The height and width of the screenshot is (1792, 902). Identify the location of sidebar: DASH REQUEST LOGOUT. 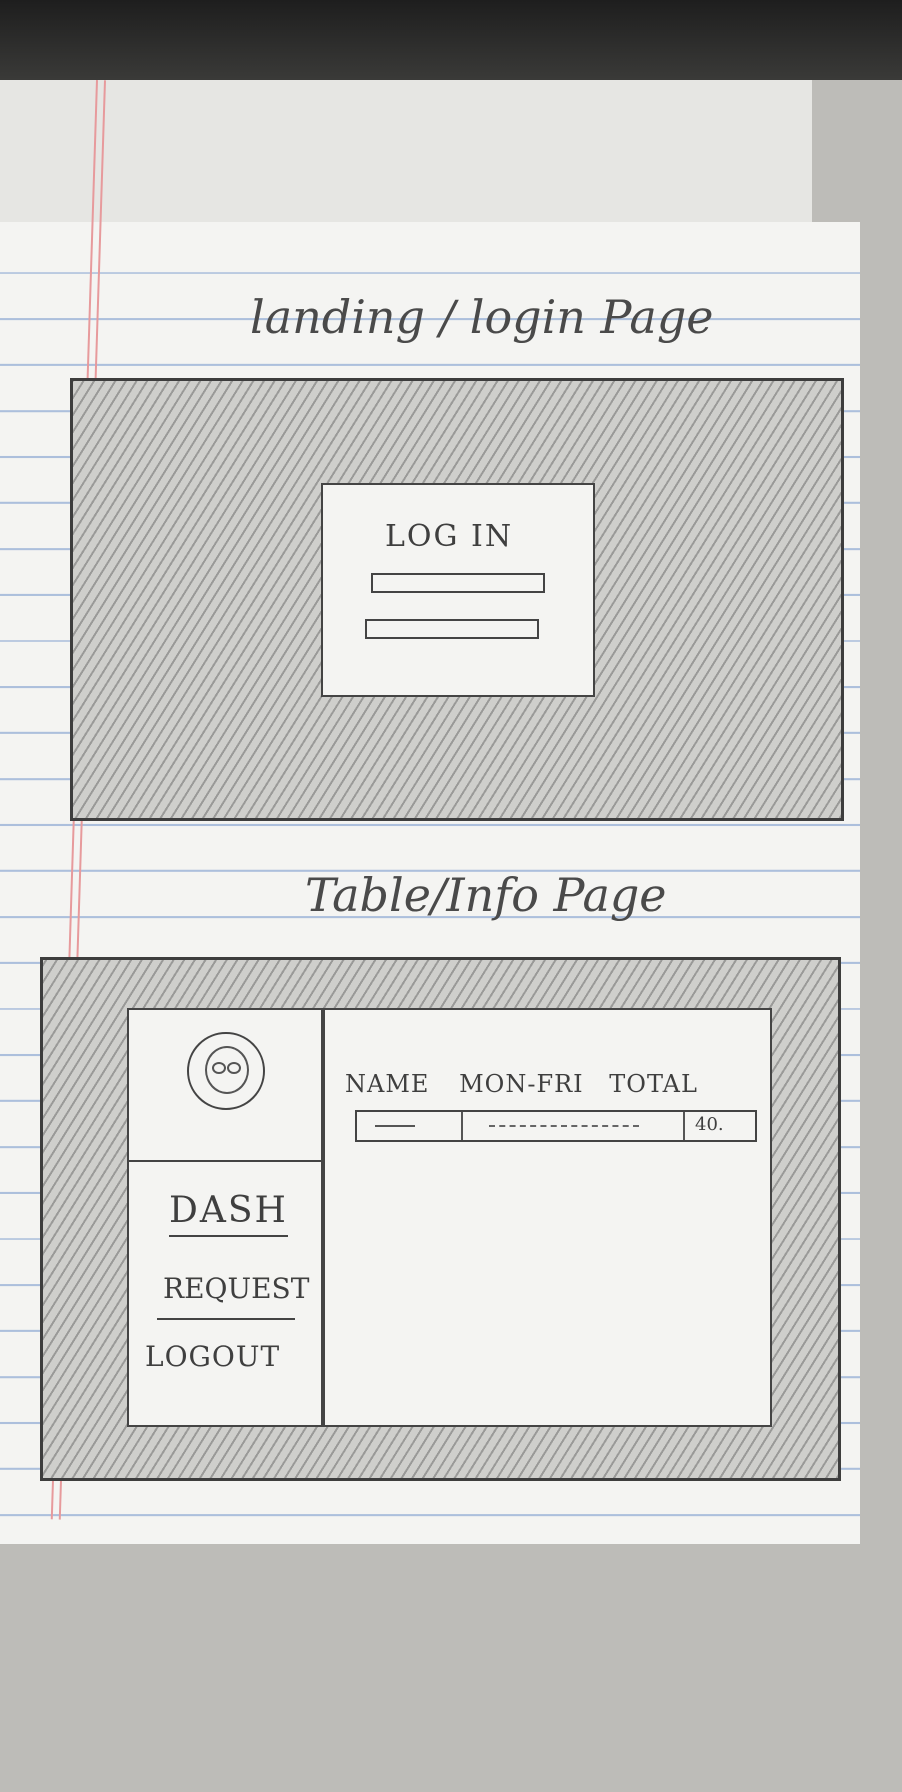
(225, 1217).